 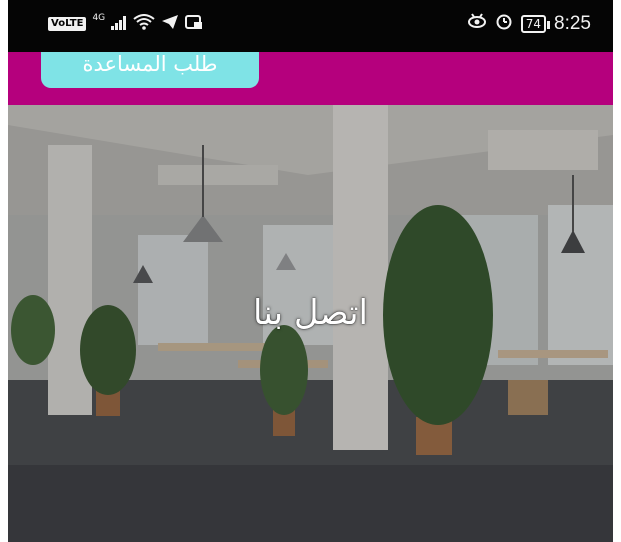 I want to click on alarm-icon, so click(x=504, y=23).